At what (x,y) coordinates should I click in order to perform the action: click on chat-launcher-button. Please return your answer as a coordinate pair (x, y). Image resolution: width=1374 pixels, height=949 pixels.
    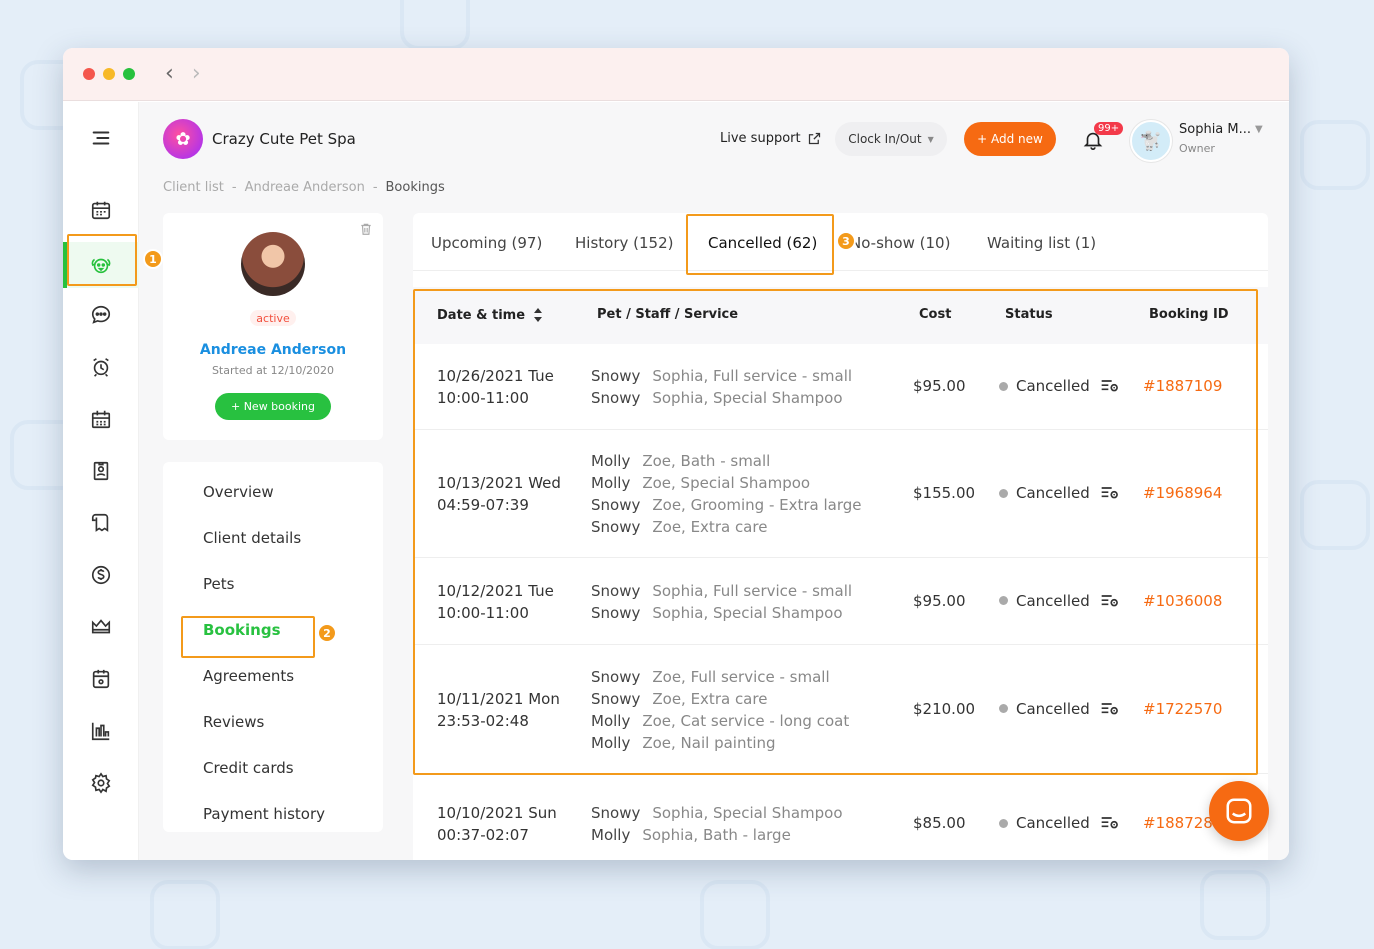
    Looking at the image, I should click on (1239, 811).